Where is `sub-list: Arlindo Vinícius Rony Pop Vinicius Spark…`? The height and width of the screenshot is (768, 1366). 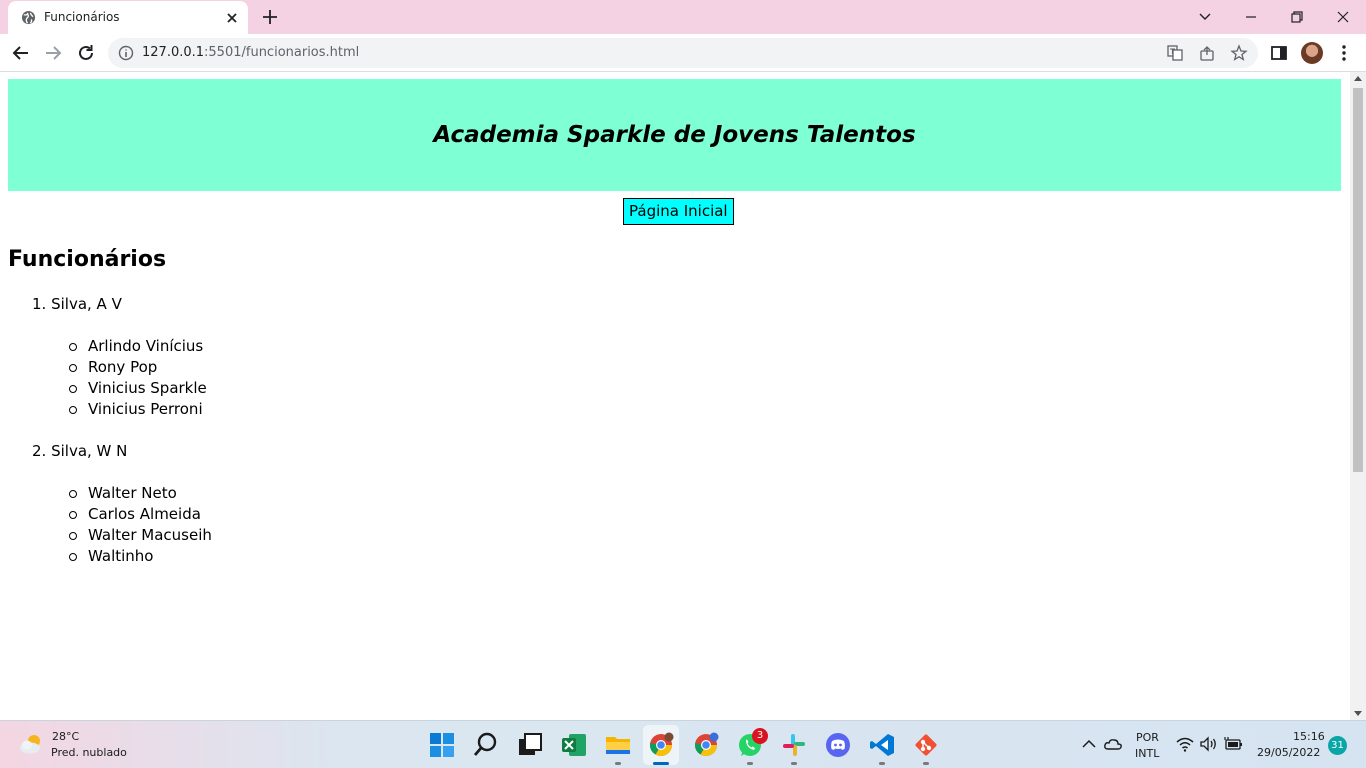
sub-list: Arlindo Vinícius Rony Pop Vinicius Spark… is located at coordinates (137, 378).